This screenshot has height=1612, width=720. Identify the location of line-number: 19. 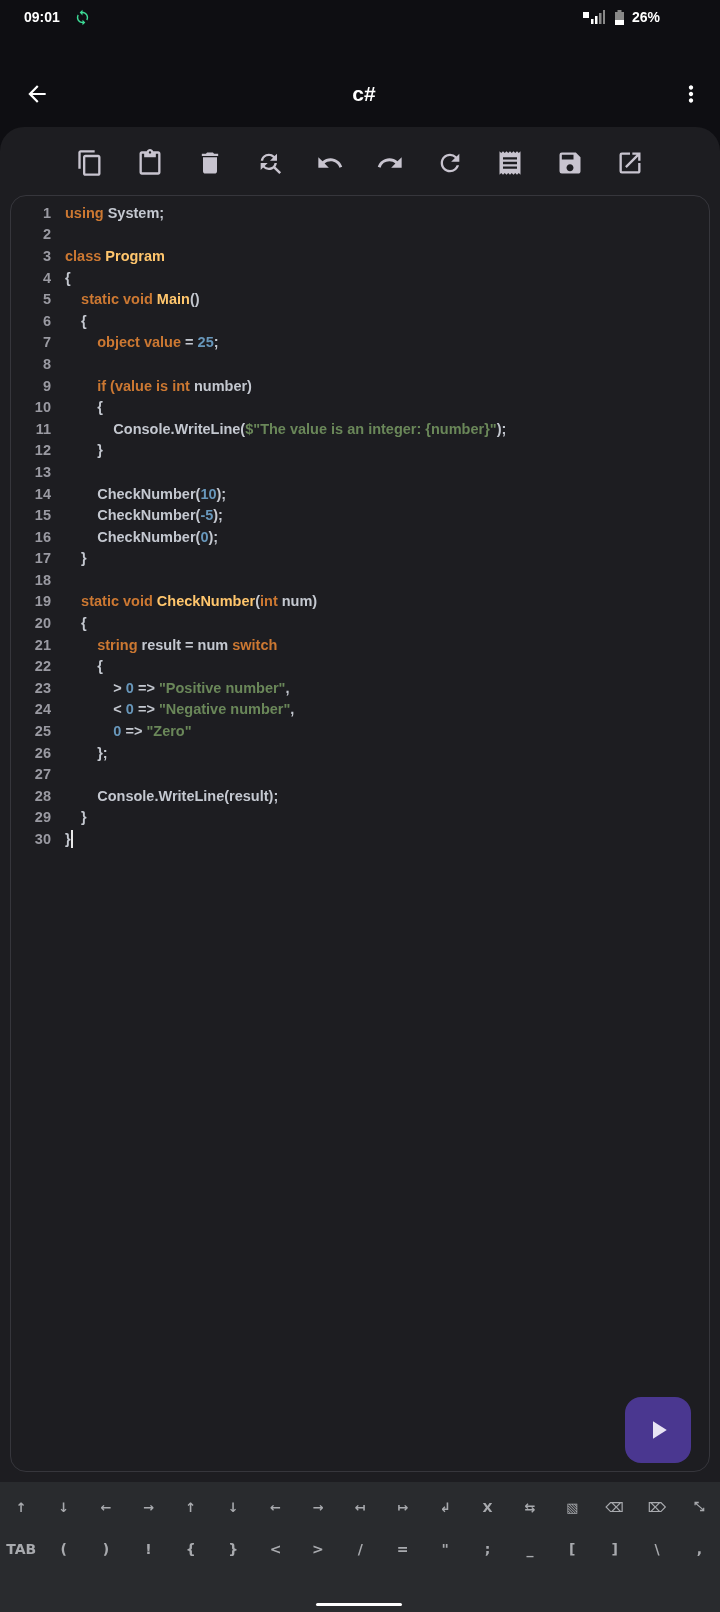
(42, 601).